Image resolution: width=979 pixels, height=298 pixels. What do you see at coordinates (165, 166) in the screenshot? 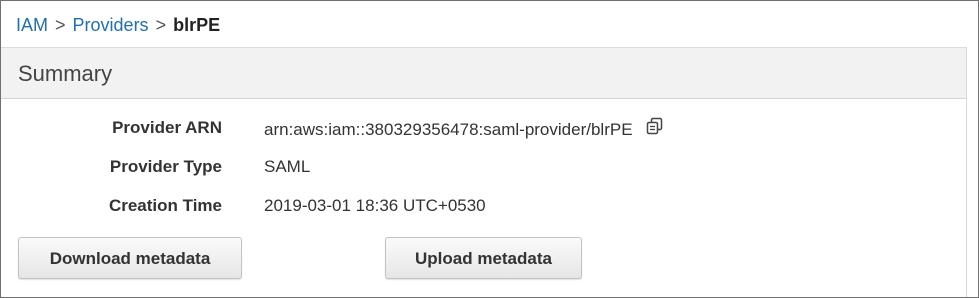
I see `provider-type-label: Provider Type` at bounding box center [165, 166].